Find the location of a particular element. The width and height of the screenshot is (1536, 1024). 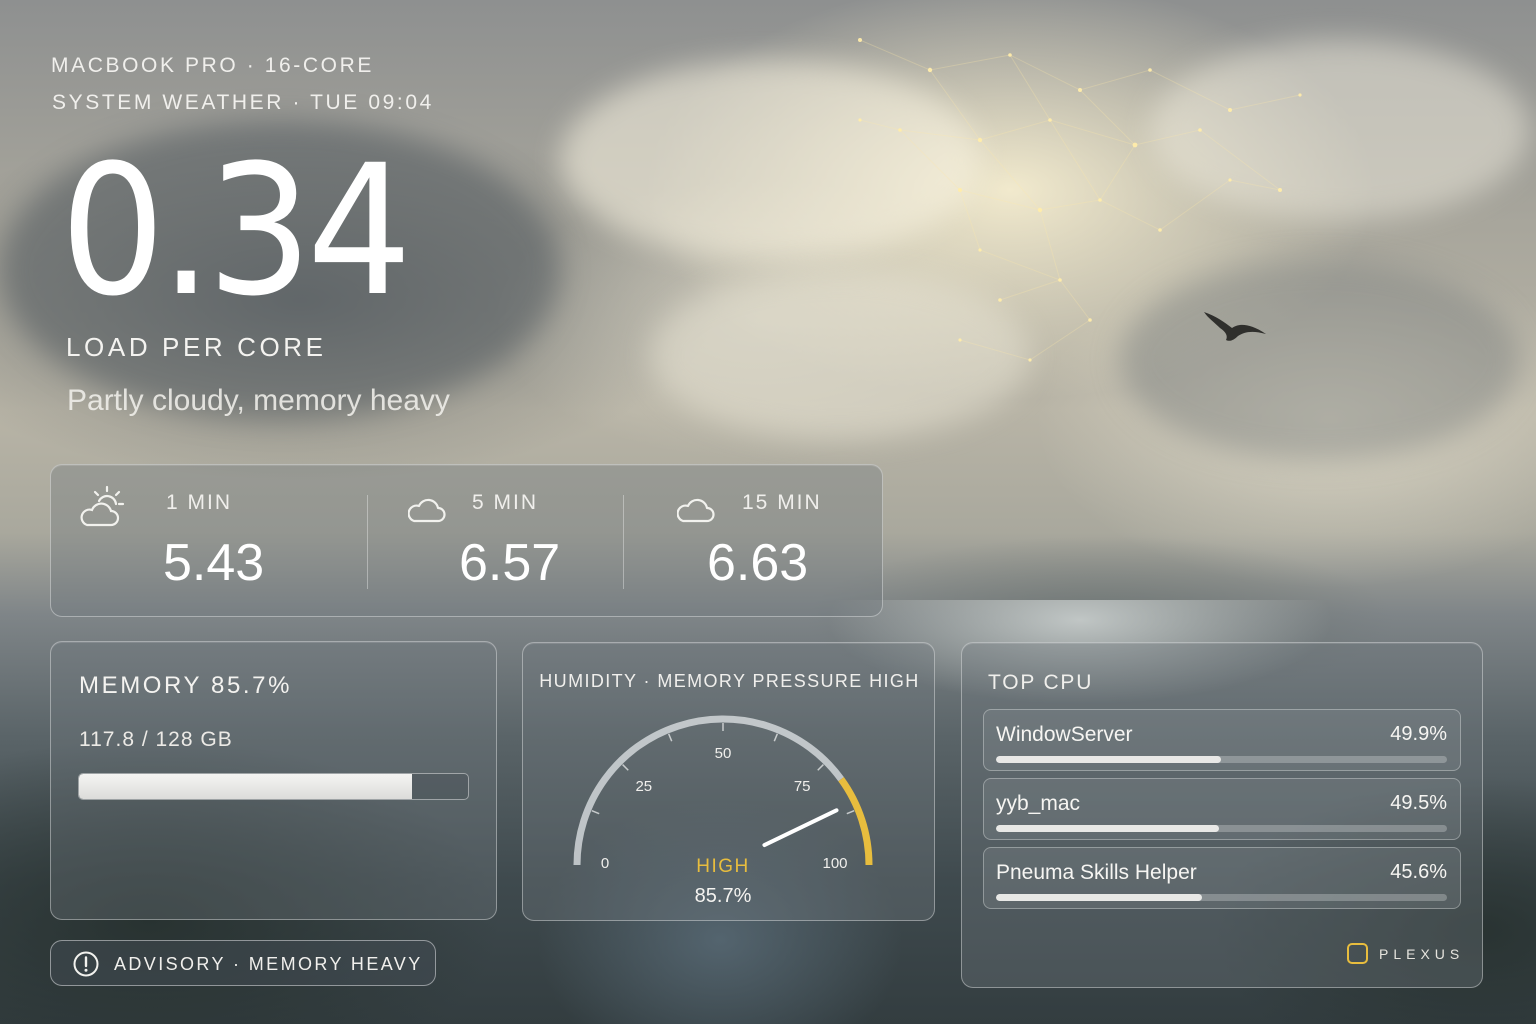

gauge-value-text: 85.7% is located at coordinates (723, 896).